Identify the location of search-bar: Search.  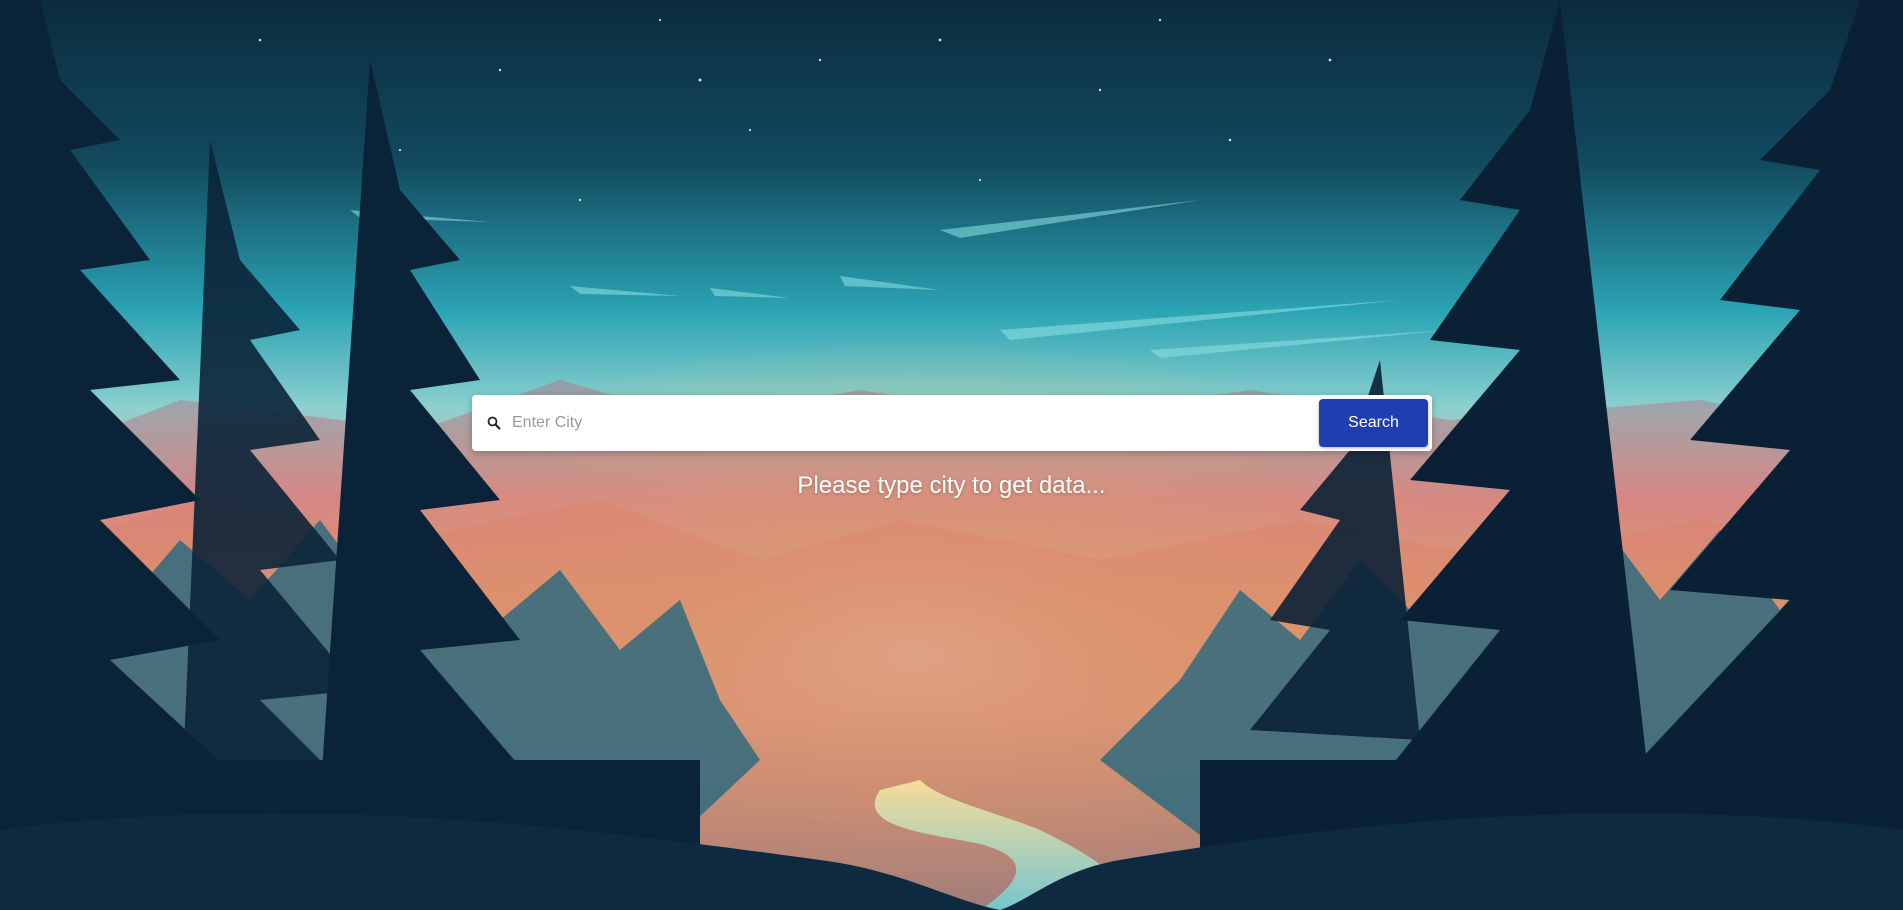
(952, 423).